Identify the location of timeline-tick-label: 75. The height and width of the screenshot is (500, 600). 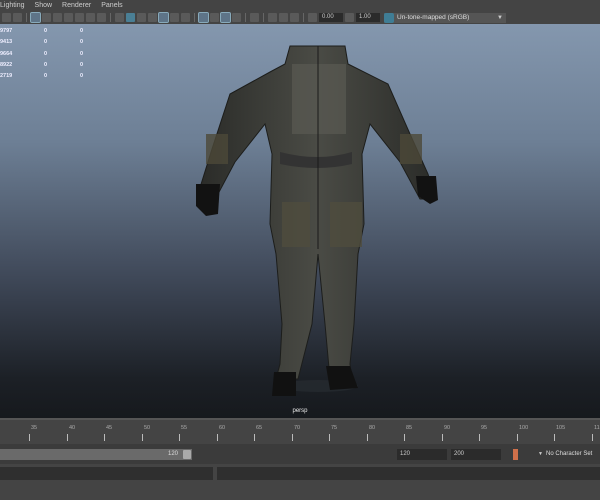
(334, 428).